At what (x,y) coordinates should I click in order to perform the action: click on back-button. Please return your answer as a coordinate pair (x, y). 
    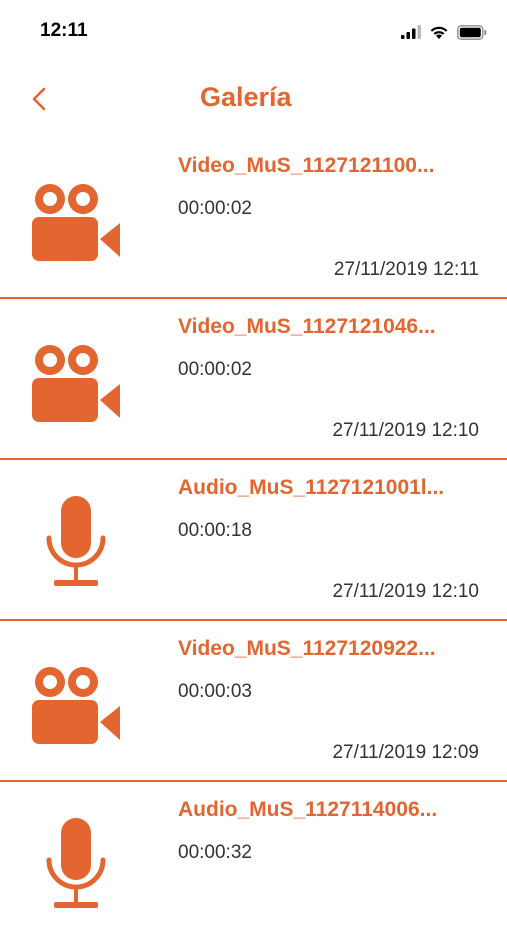
    Looking at the image, I should click on (39, 99).